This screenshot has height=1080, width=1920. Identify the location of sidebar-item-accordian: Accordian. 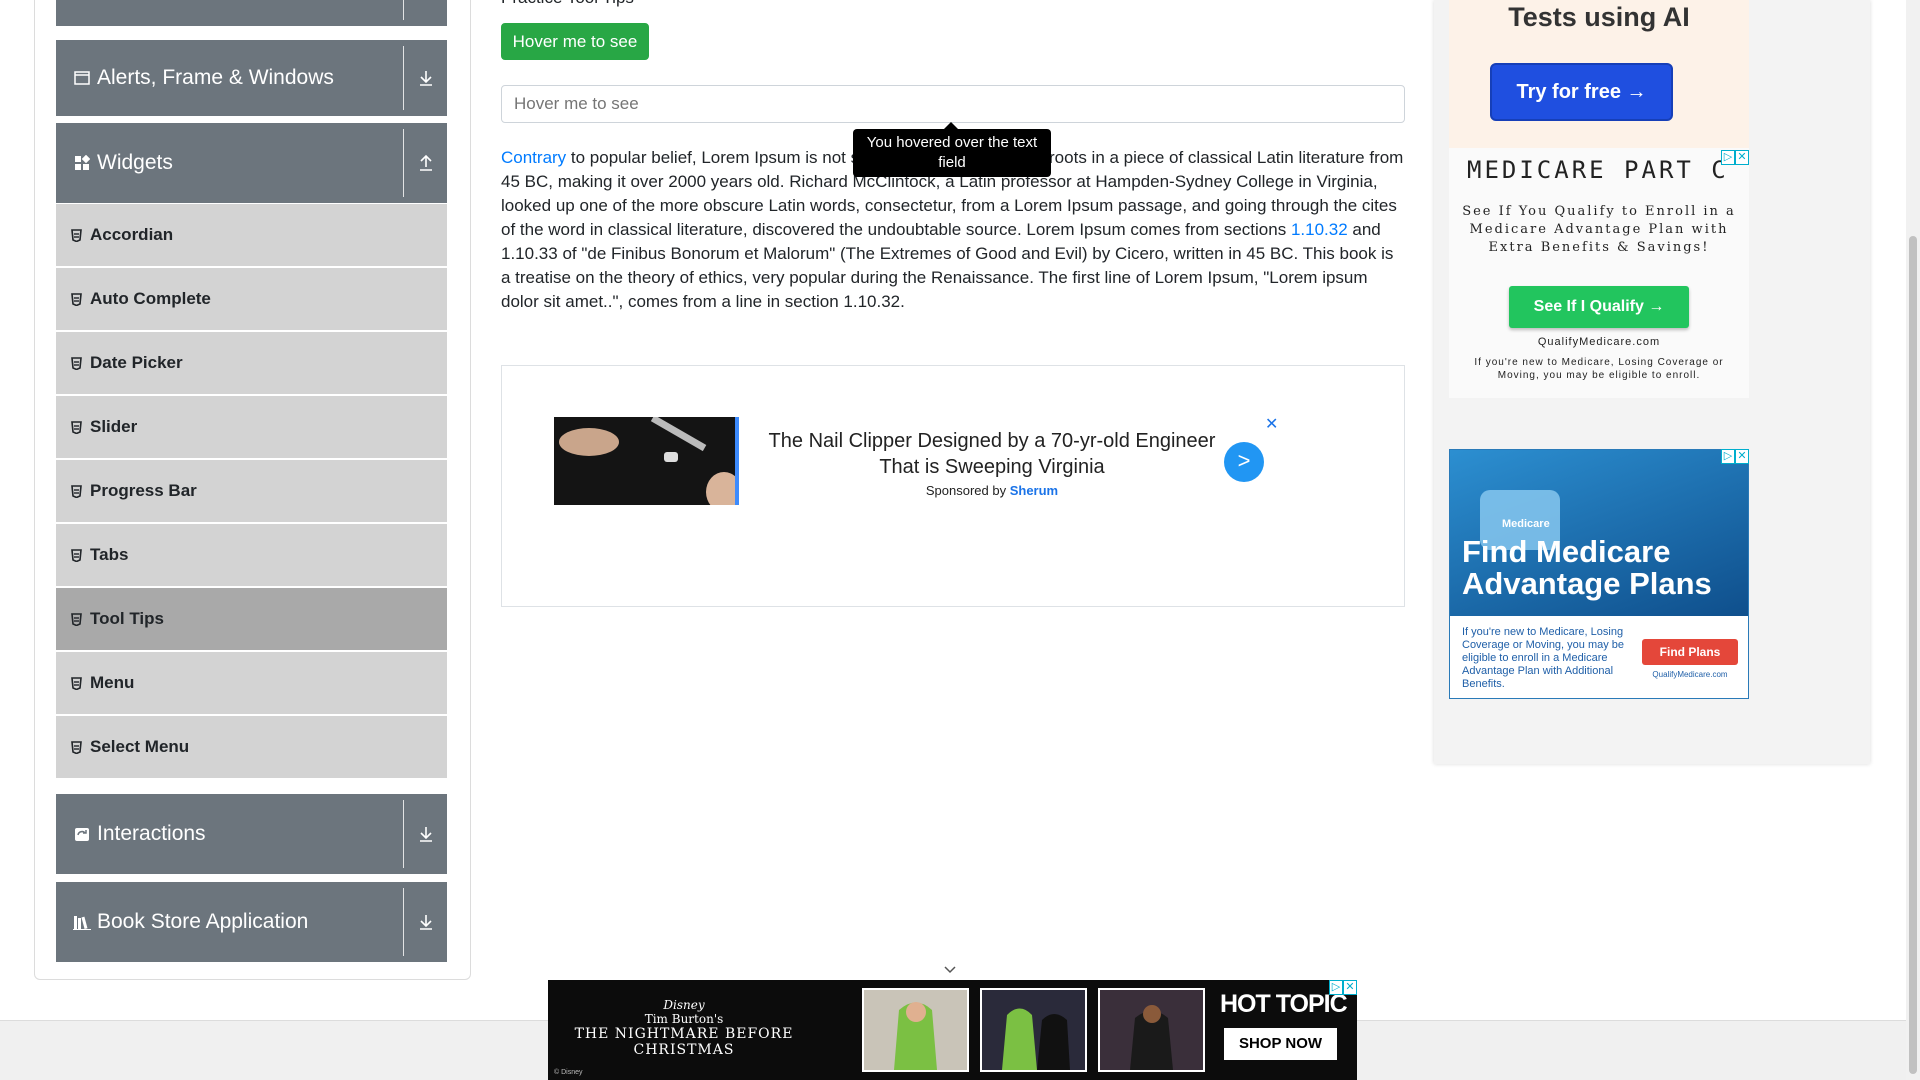
(251, 235).